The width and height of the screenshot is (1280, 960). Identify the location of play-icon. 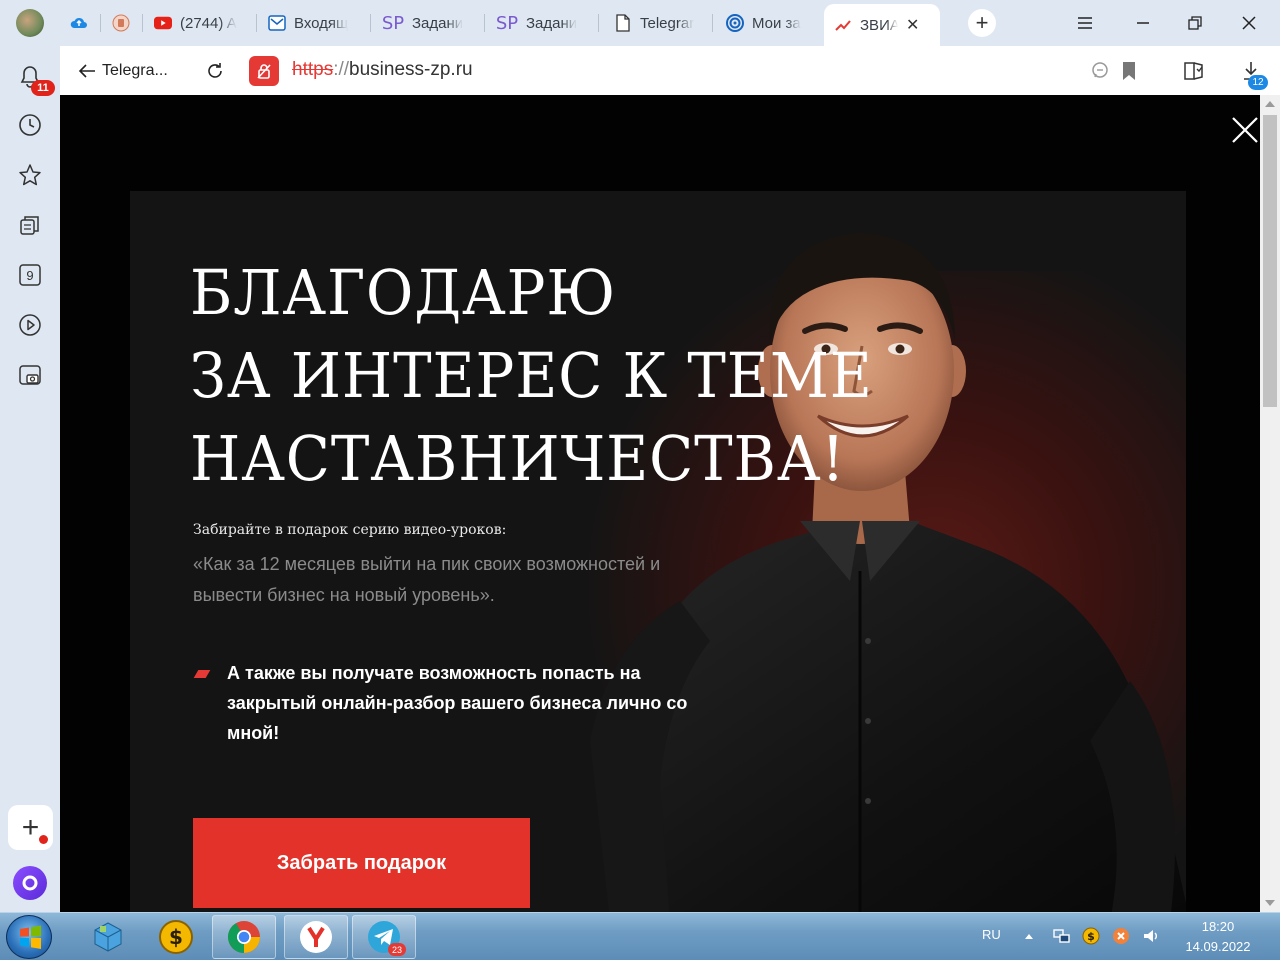
(30, 325).